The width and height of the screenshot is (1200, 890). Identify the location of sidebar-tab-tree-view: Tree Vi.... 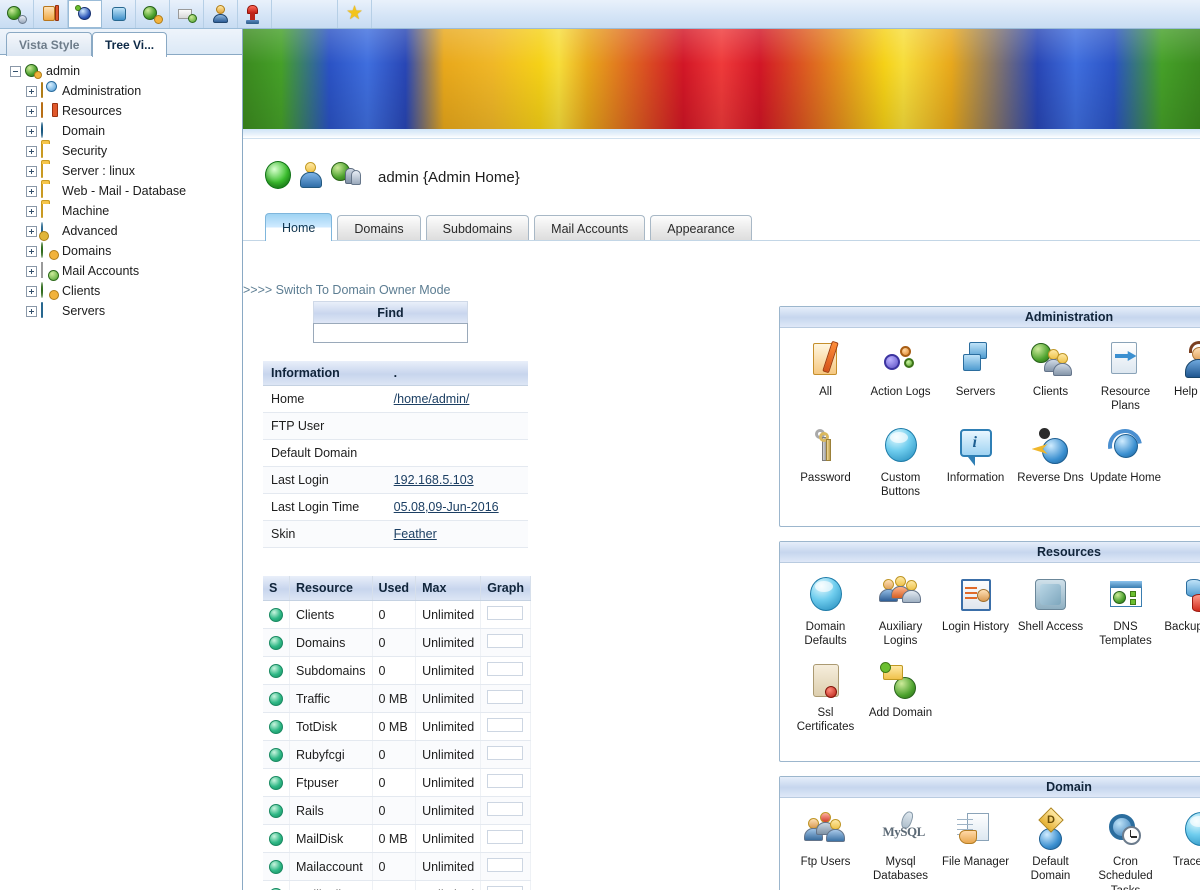
(130, 44).